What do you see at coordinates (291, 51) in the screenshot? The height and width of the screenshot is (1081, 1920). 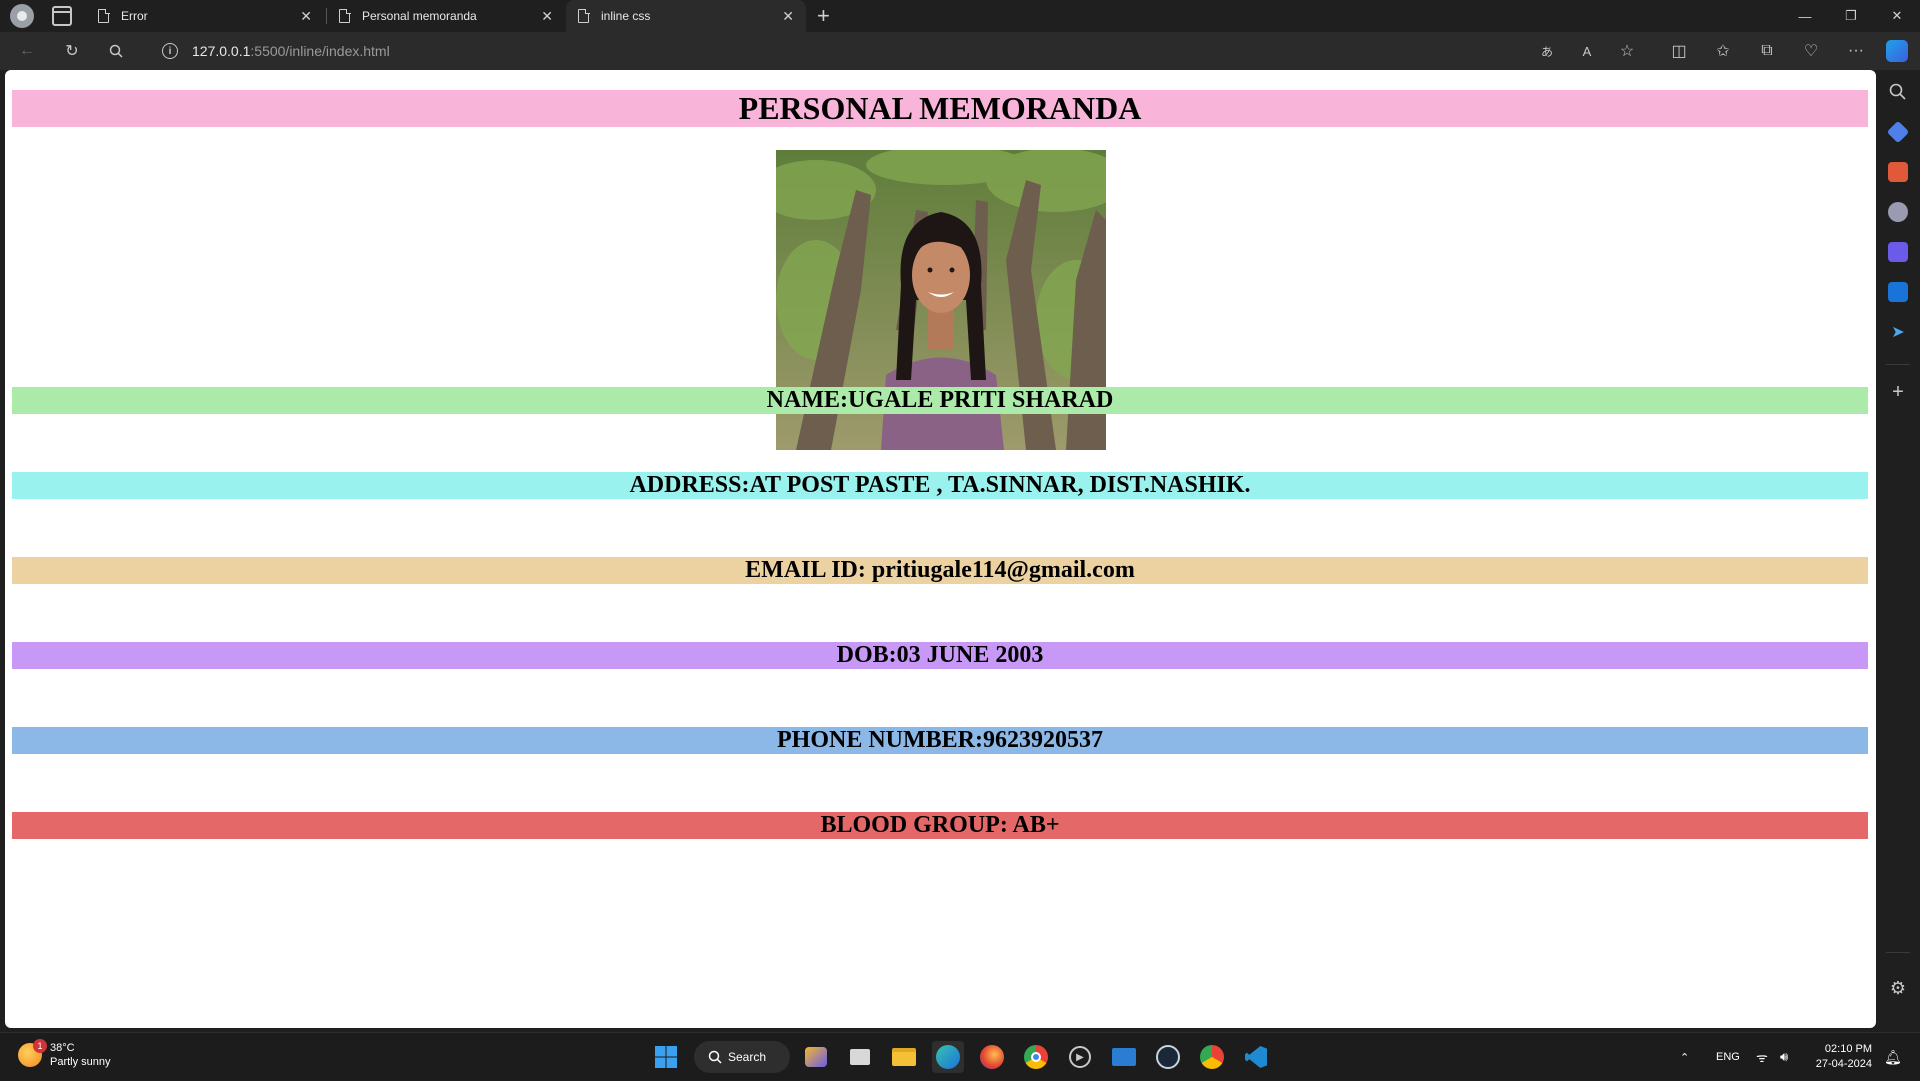 I see `url-text: 127.0.0.1:5500/inline/index.html` at bounding box center [291, 51].